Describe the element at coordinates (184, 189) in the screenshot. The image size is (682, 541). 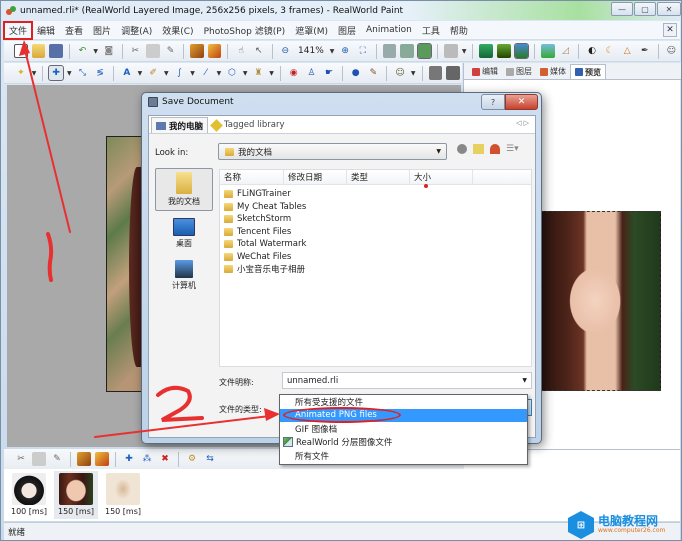
I see `place-my-documents: 我的文档` at that location.